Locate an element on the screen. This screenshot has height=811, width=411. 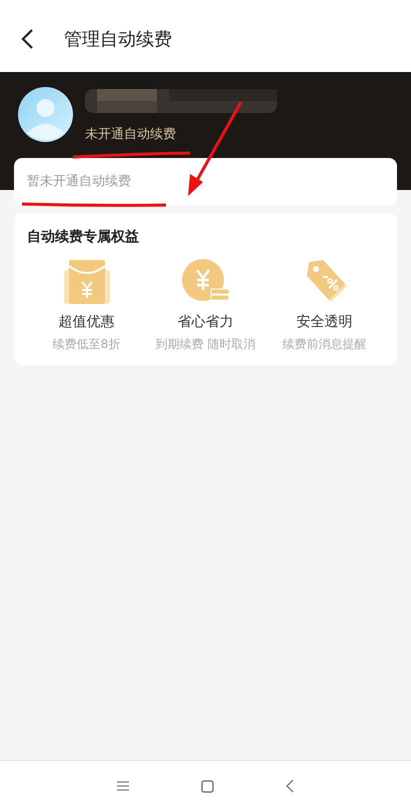
page-title: 管理自动续费 is located at coordinates (118, 40).